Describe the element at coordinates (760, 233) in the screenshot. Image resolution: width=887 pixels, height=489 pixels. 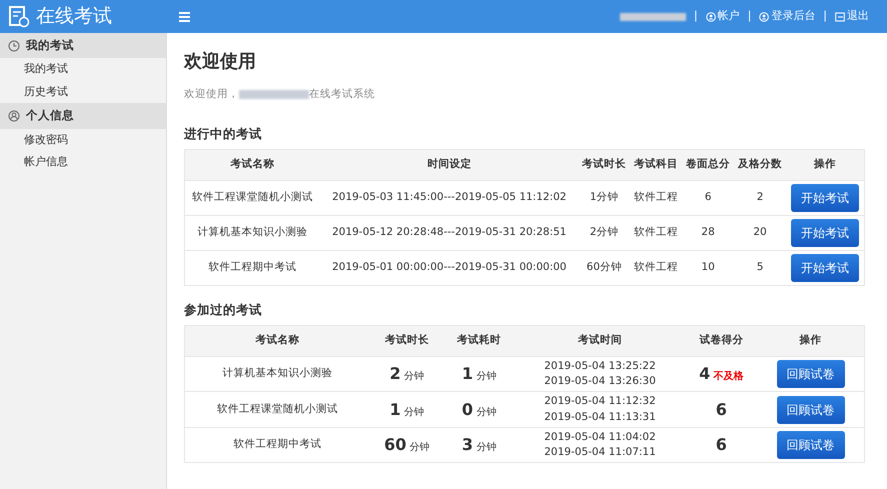
I see `table-cell: 20` at that location.